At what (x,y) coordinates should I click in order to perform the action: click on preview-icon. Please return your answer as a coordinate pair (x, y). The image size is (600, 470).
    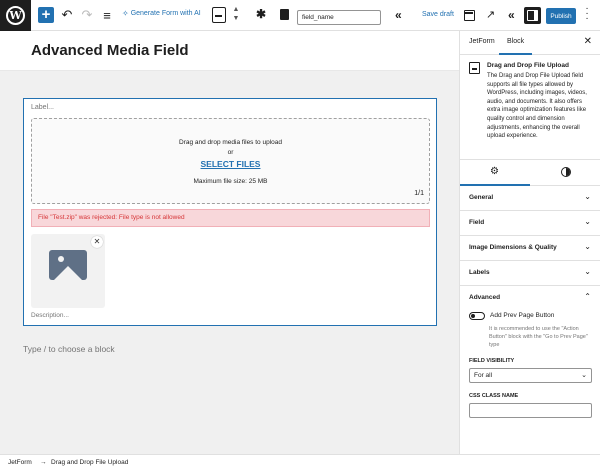
    Looking at the image, I should click on (469, 15).